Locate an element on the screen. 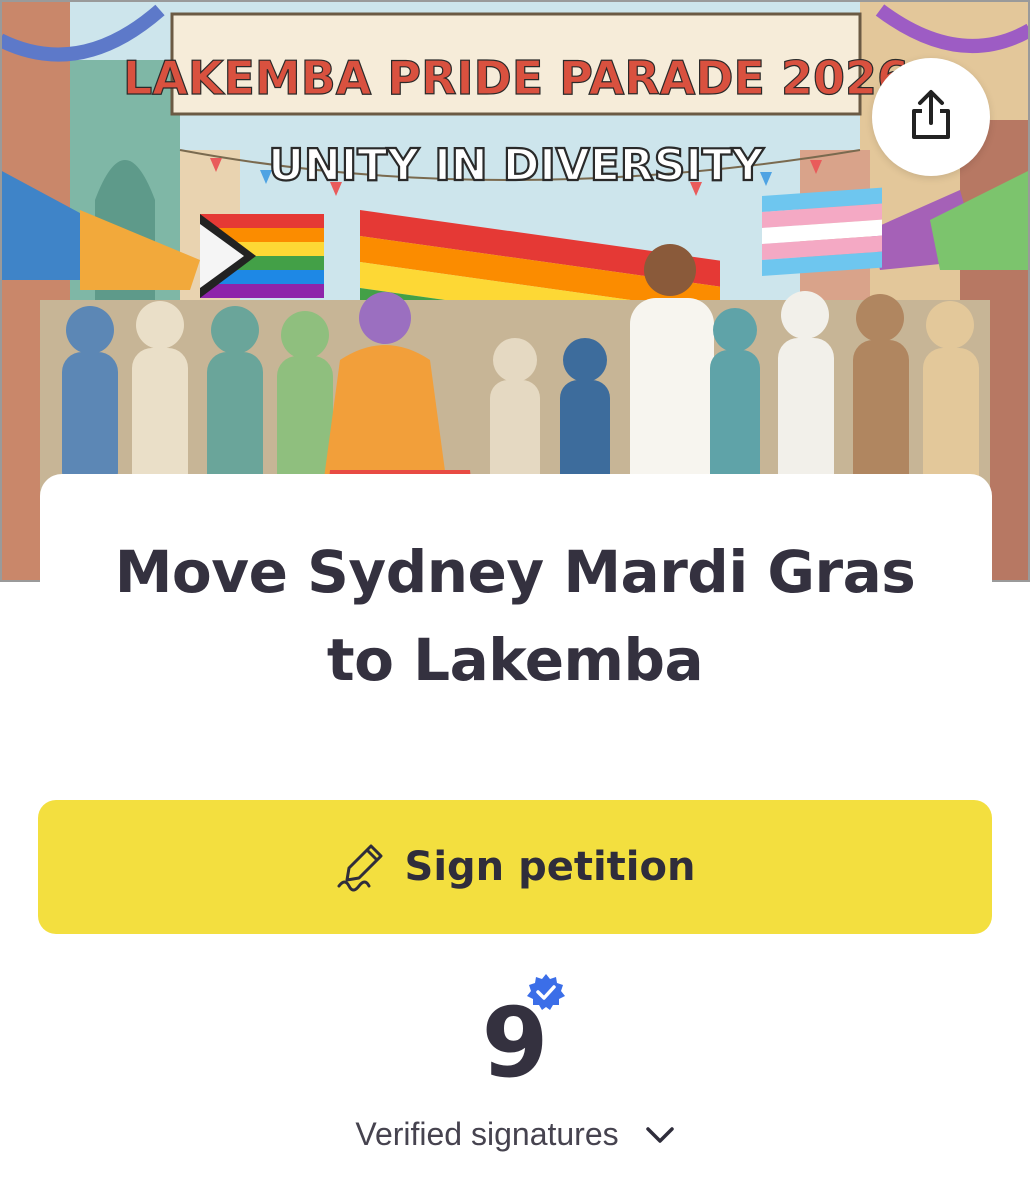 Image resolution: width=1030 pixels, height=1200 pixels. share-icon is located at coordinates (931, 117).